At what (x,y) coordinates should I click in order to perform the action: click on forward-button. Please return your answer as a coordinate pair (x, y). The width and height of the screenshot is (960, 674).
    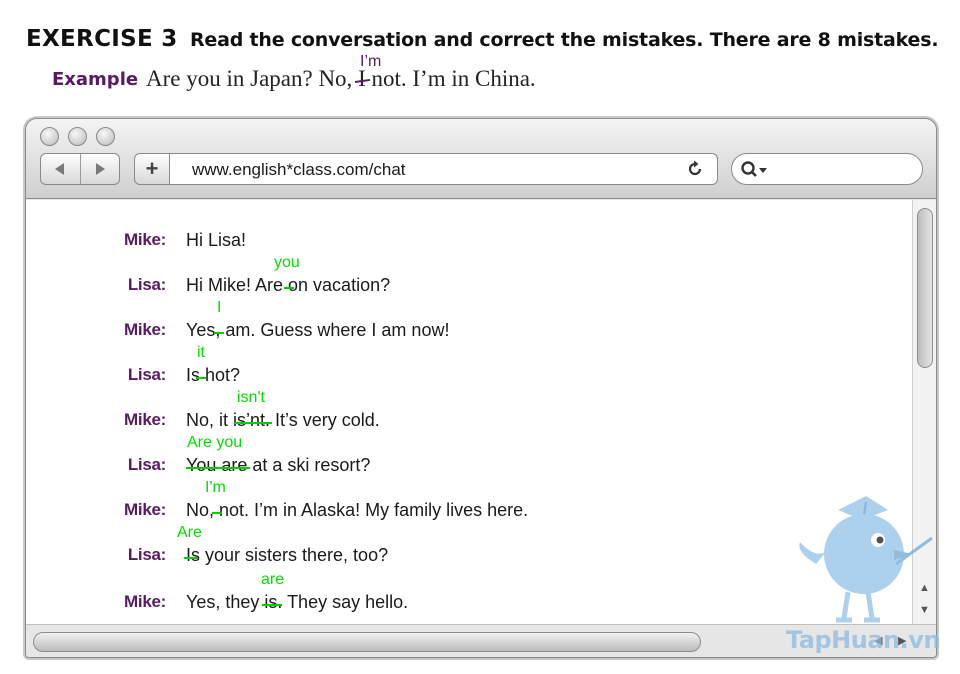
    Looking at the image, I should click on (99, 169).